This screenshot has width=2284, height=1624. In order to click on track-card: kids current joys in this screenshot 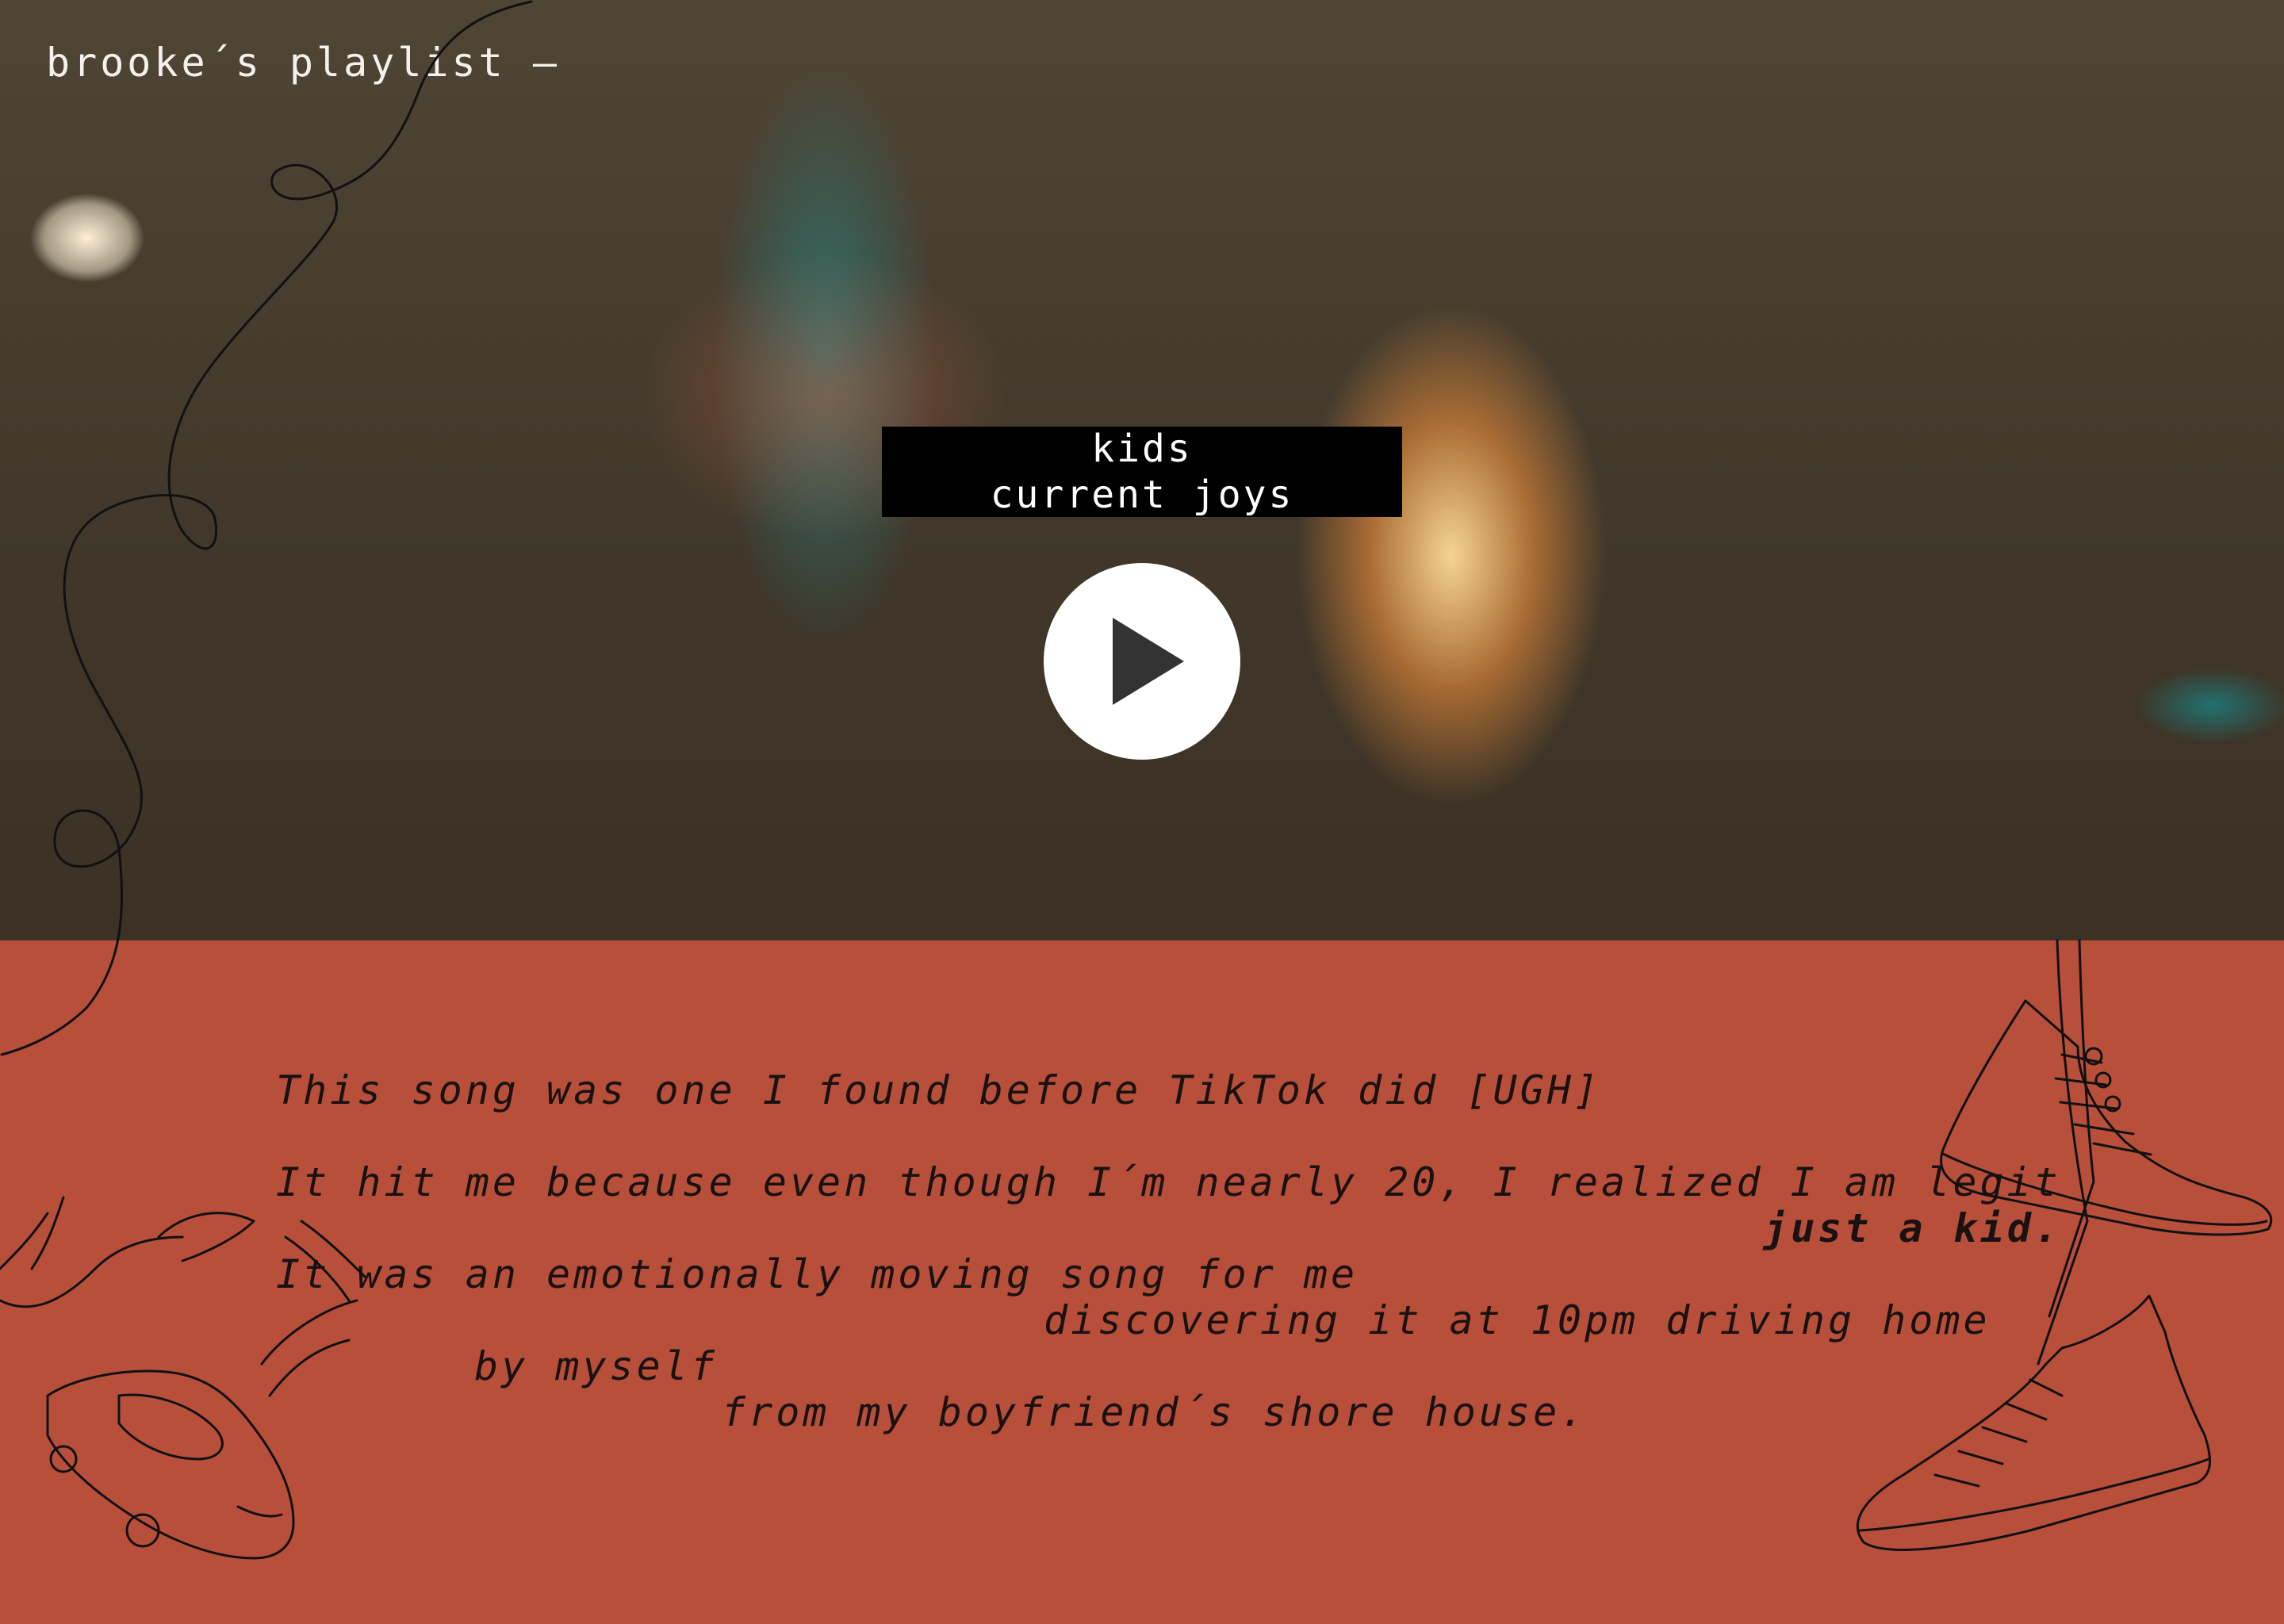, I will do `click(1142, 472)`.